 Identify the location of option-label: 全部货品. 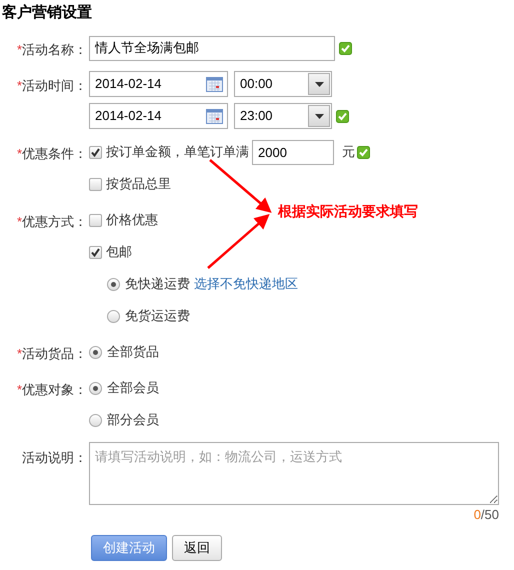
(133, 352).